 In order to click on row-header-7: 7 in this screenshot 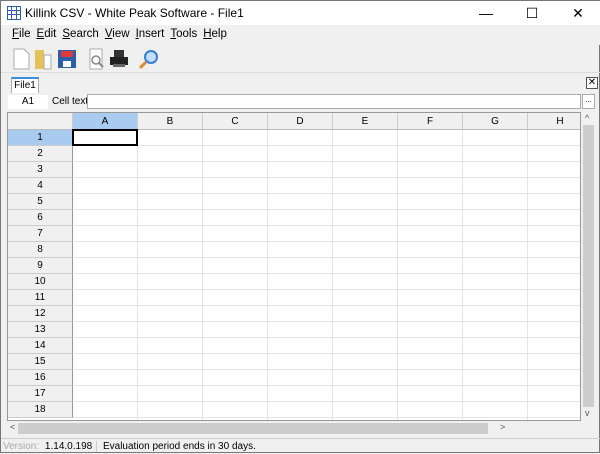, I will do `click(40, 234)`.